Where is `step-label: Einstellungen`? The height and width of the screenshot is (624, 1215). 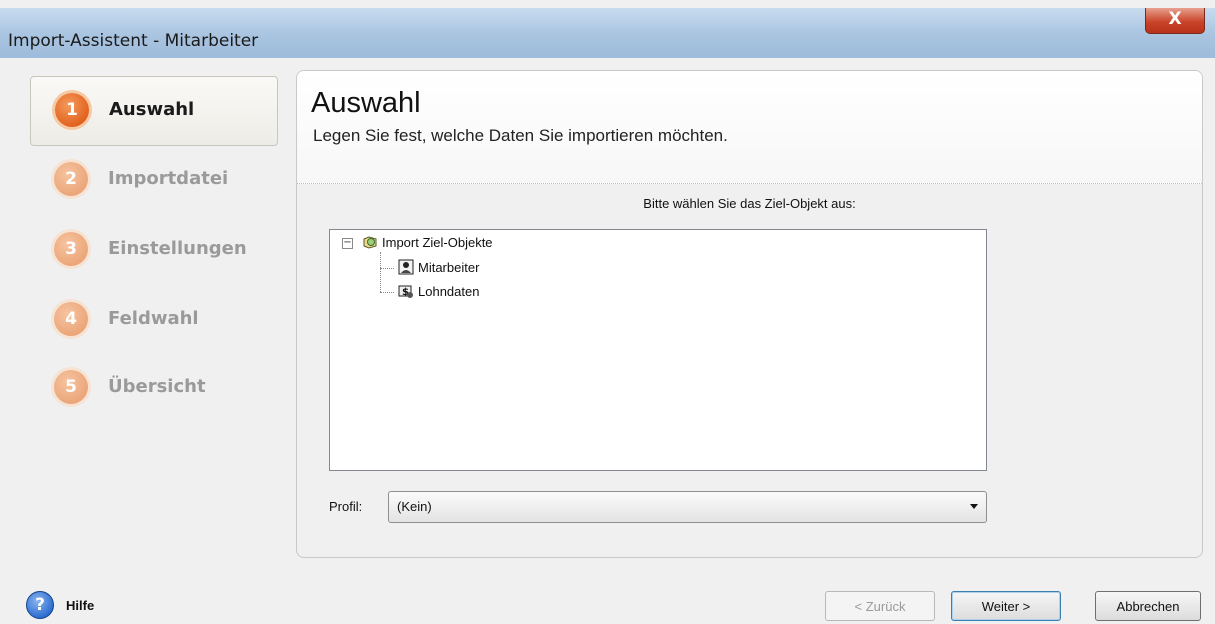
step-label: Einstellungen is located at coordinates (177, 248).